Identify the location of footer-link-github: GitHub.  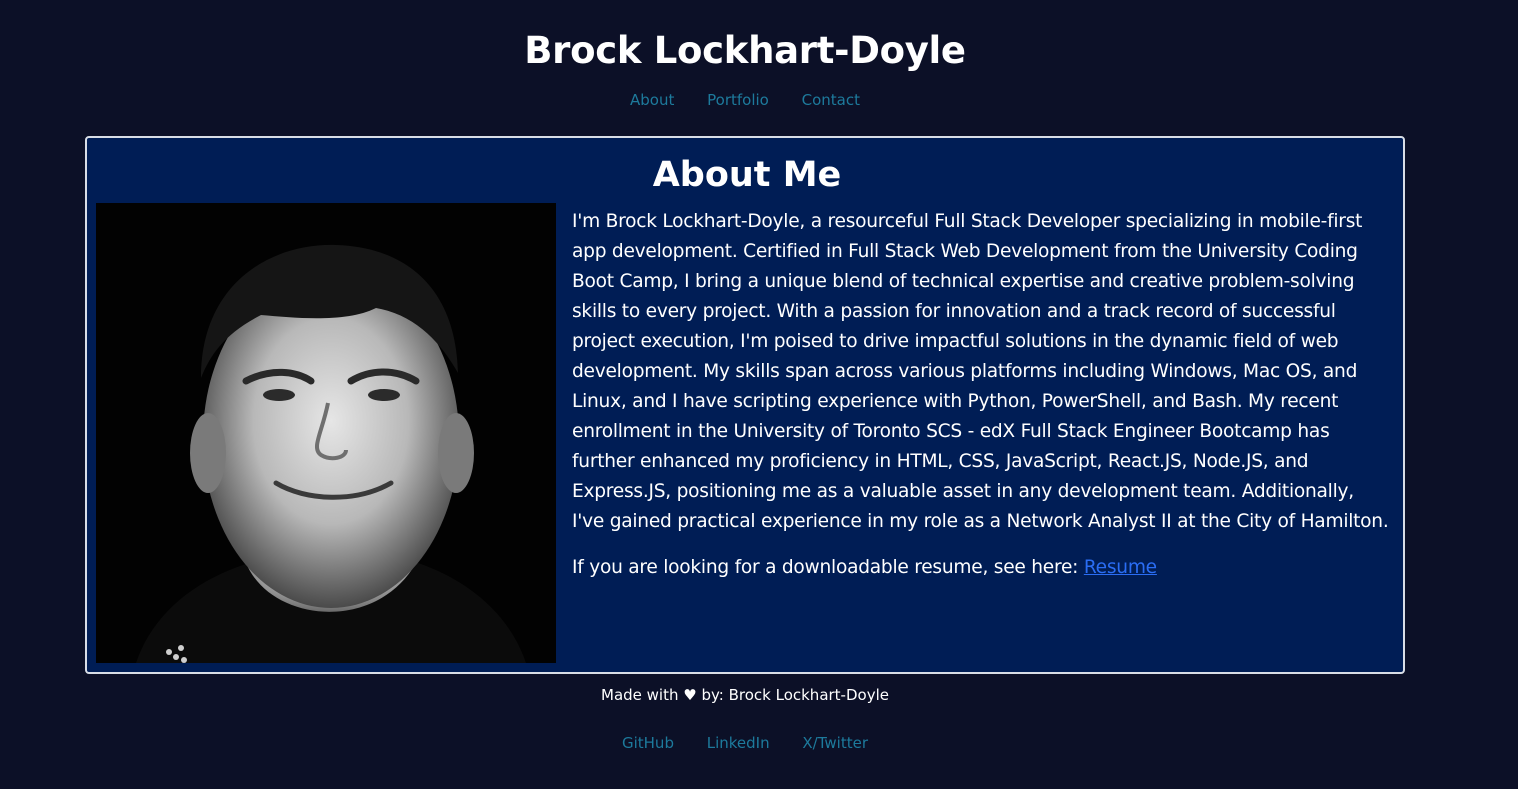
(648, 743).